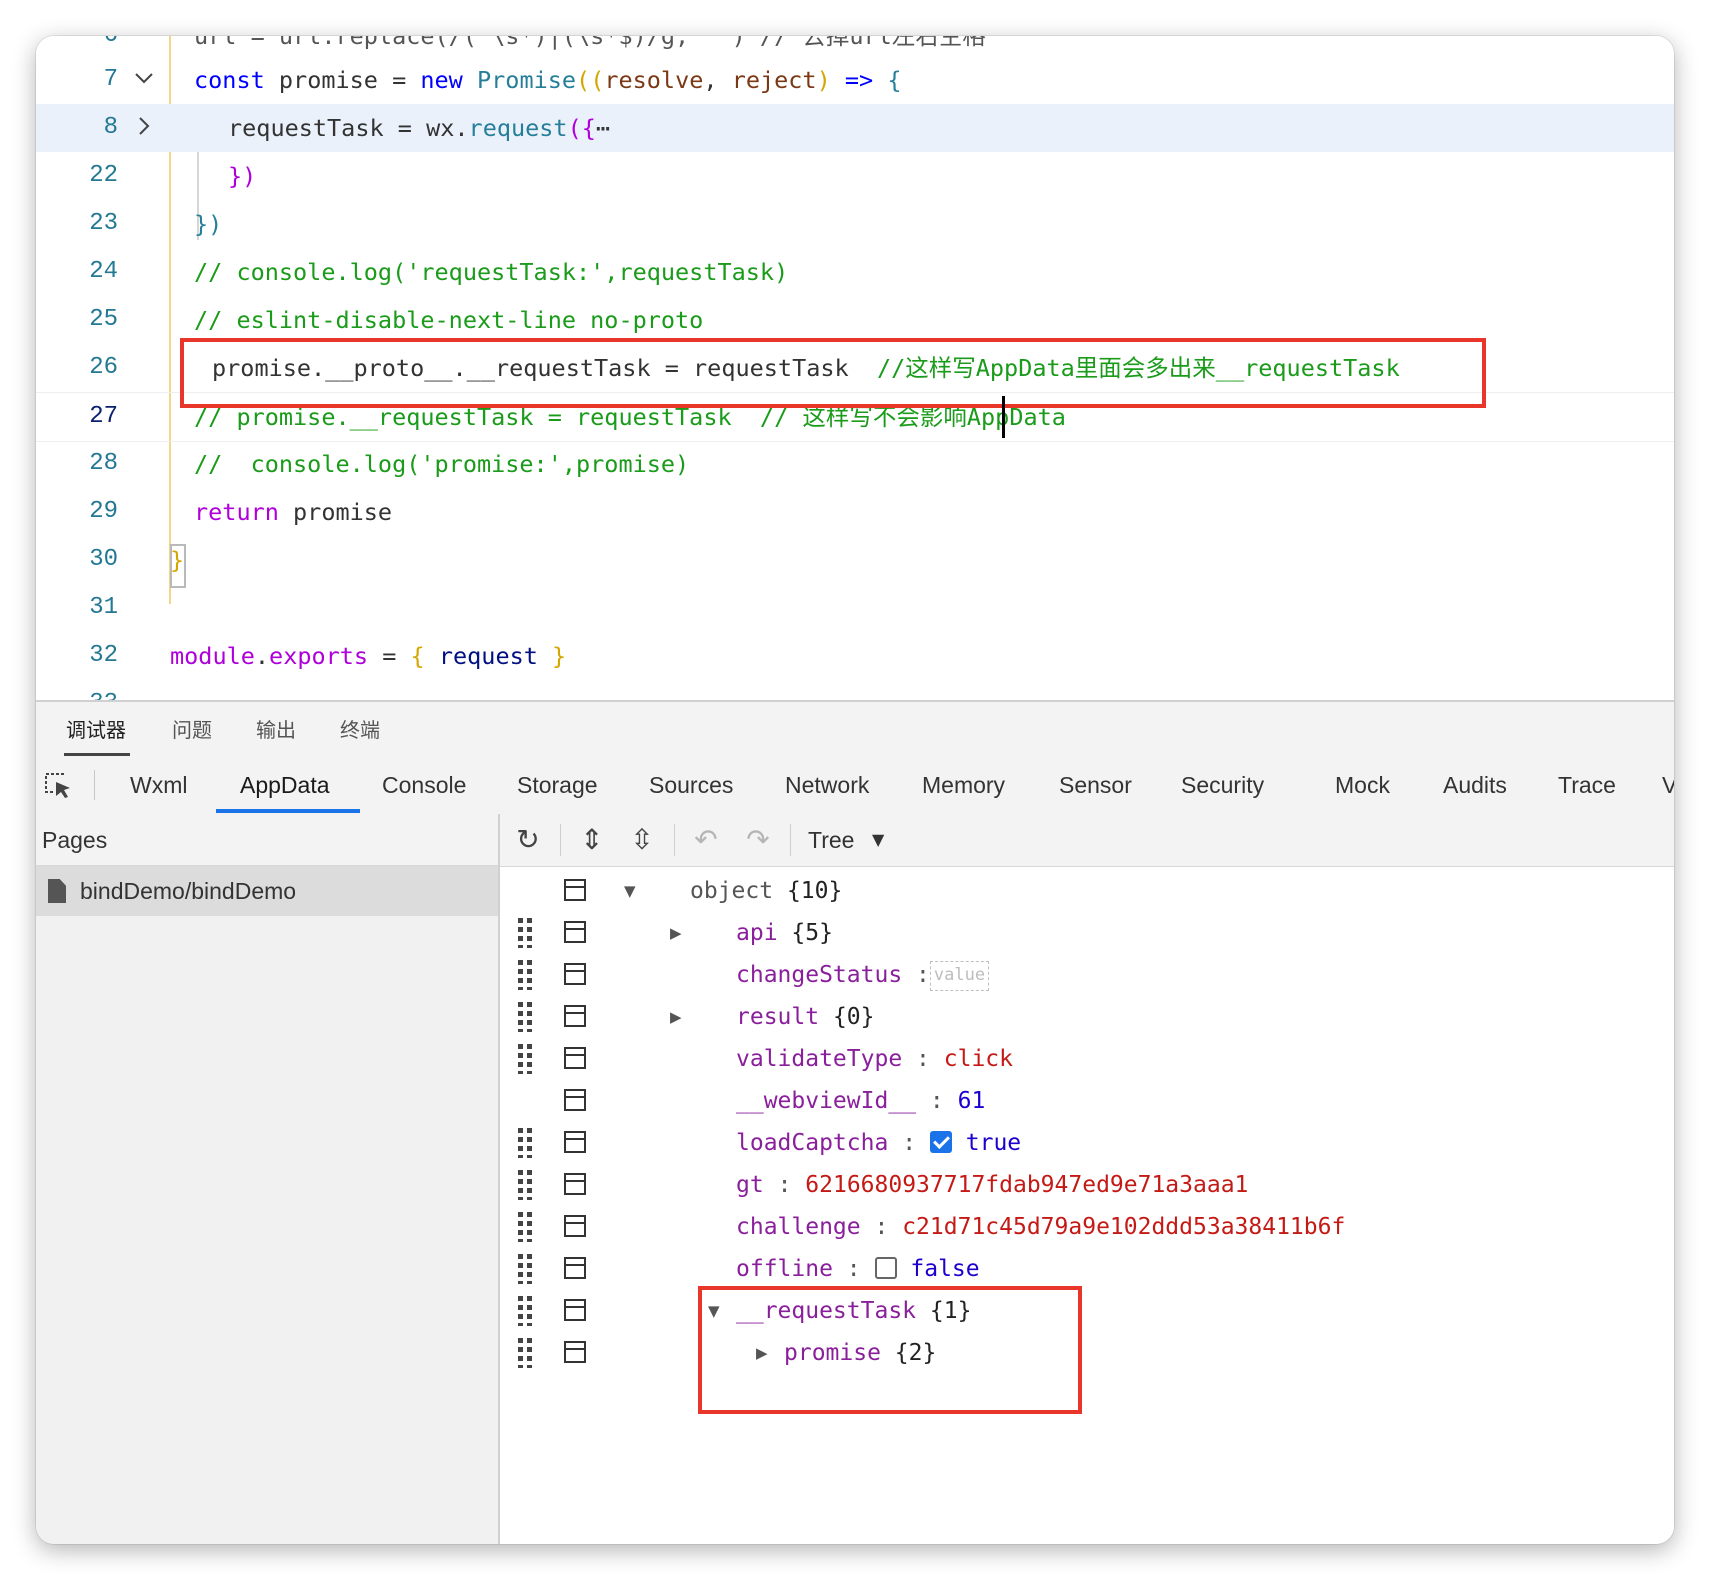  Describe the element at coordinates (592, 840) in the screenshot. I see `expand-all-icon: ⇕` at that location.